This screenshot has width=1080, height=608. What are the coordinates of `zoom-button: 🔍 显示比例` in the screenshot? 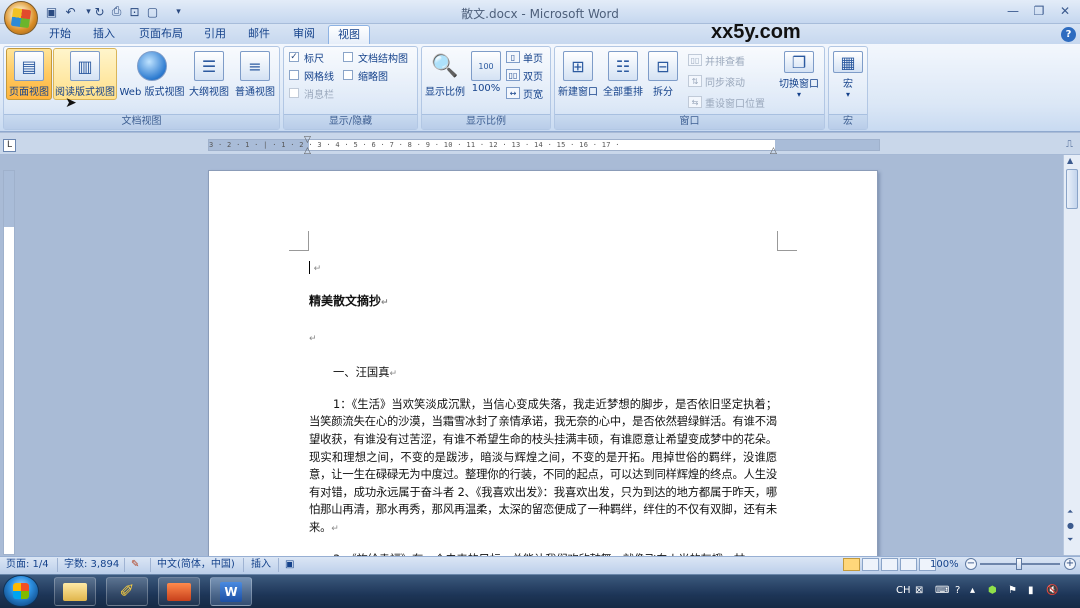 It's located at (445, 74).